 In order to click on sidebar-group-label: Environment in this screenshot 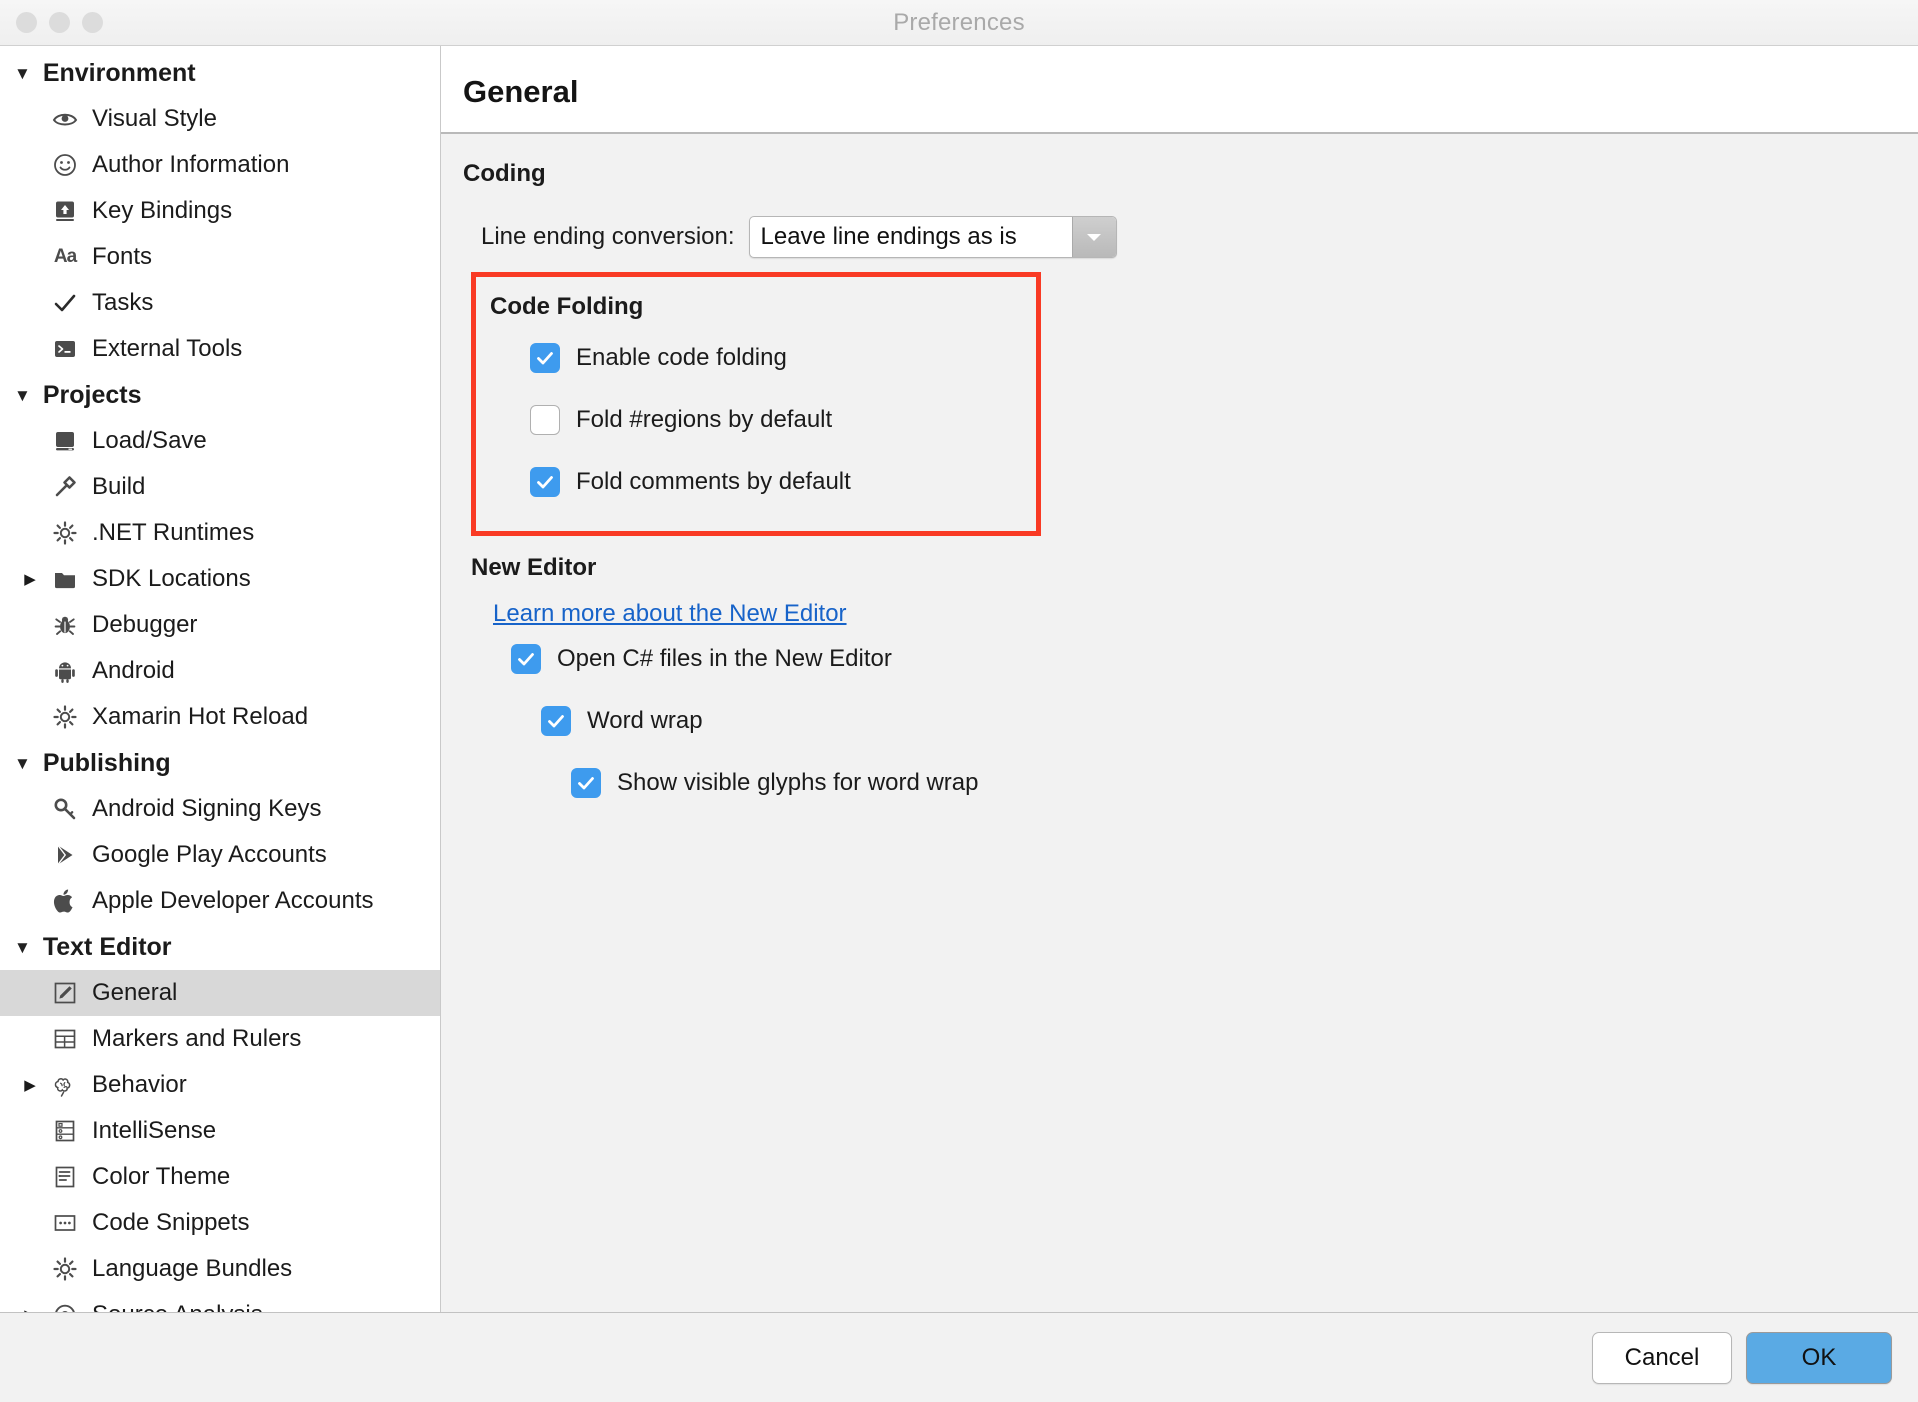, I will do `click(119, 72)`.